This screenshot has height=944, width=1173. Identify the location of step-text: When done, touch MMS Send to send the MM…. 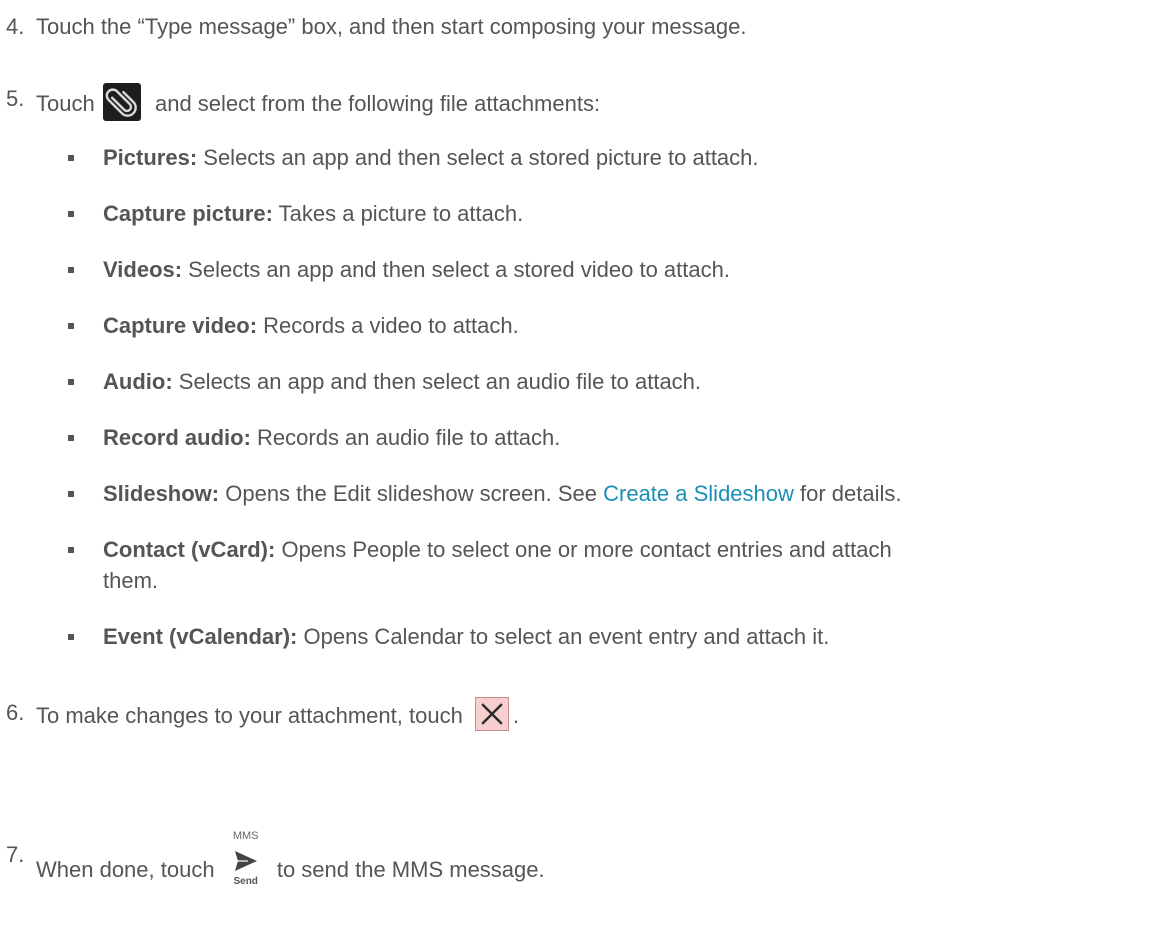
(290, 865).